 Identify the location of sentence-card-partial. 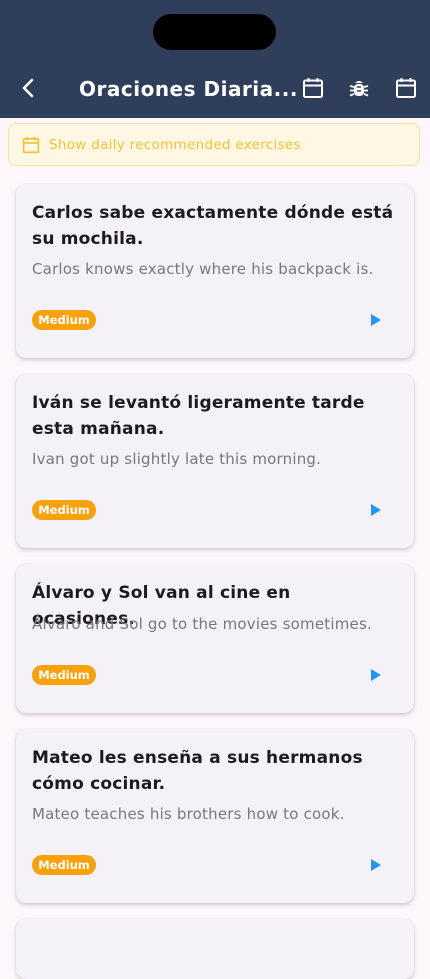
(215, 949).